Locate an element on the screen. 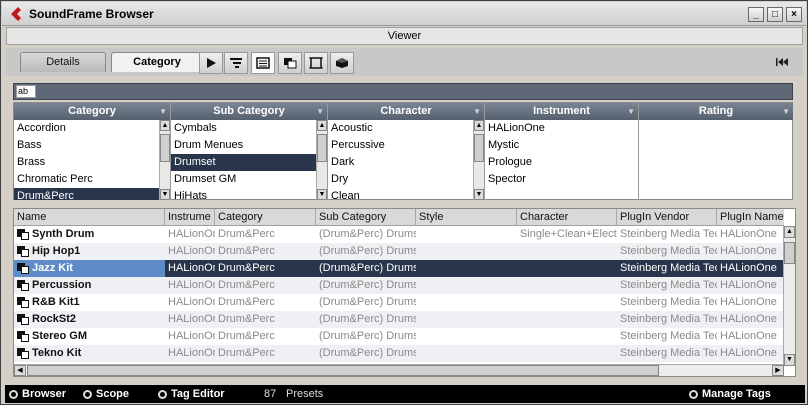 Image resolution: width=808 pixels, height=405 pixels. column-header-name: Name is located at coordinates (89, 217).